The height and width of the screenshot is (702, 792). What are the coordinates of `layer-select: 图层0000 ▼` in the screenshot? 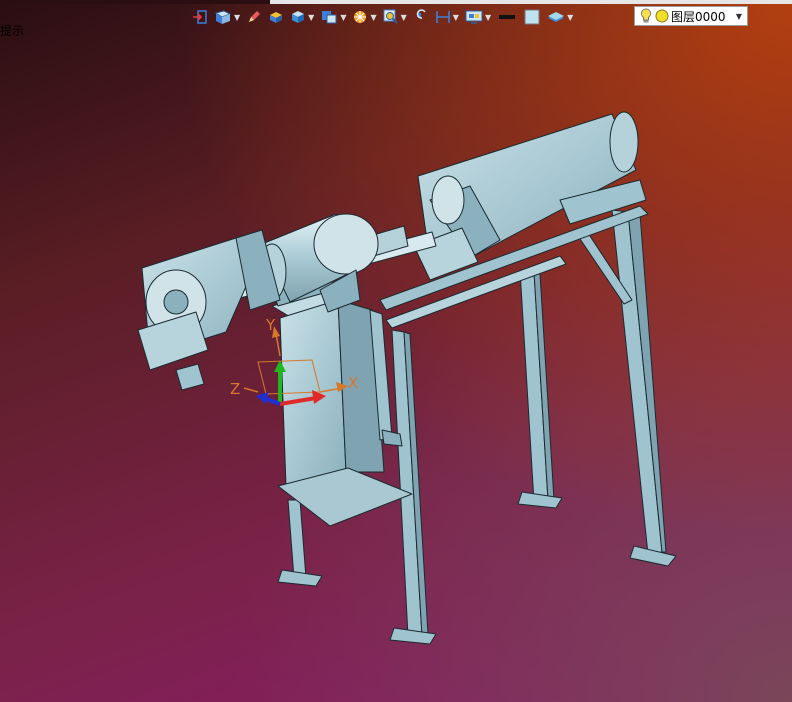 It's located at (691, 16).